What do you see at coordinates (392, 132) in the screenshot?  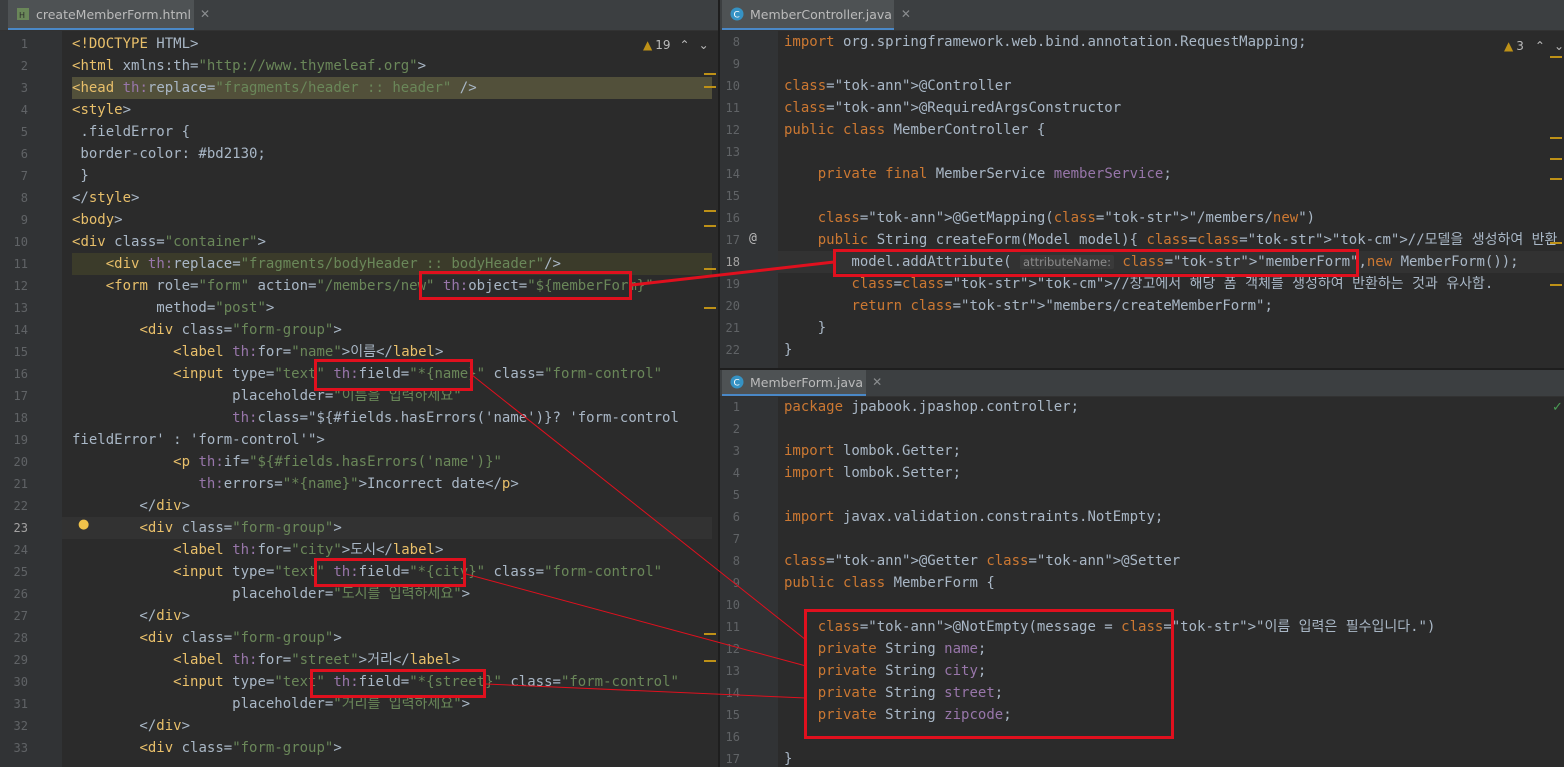 I see `code-line: .fieldError {` at bounding box center [392, 132].